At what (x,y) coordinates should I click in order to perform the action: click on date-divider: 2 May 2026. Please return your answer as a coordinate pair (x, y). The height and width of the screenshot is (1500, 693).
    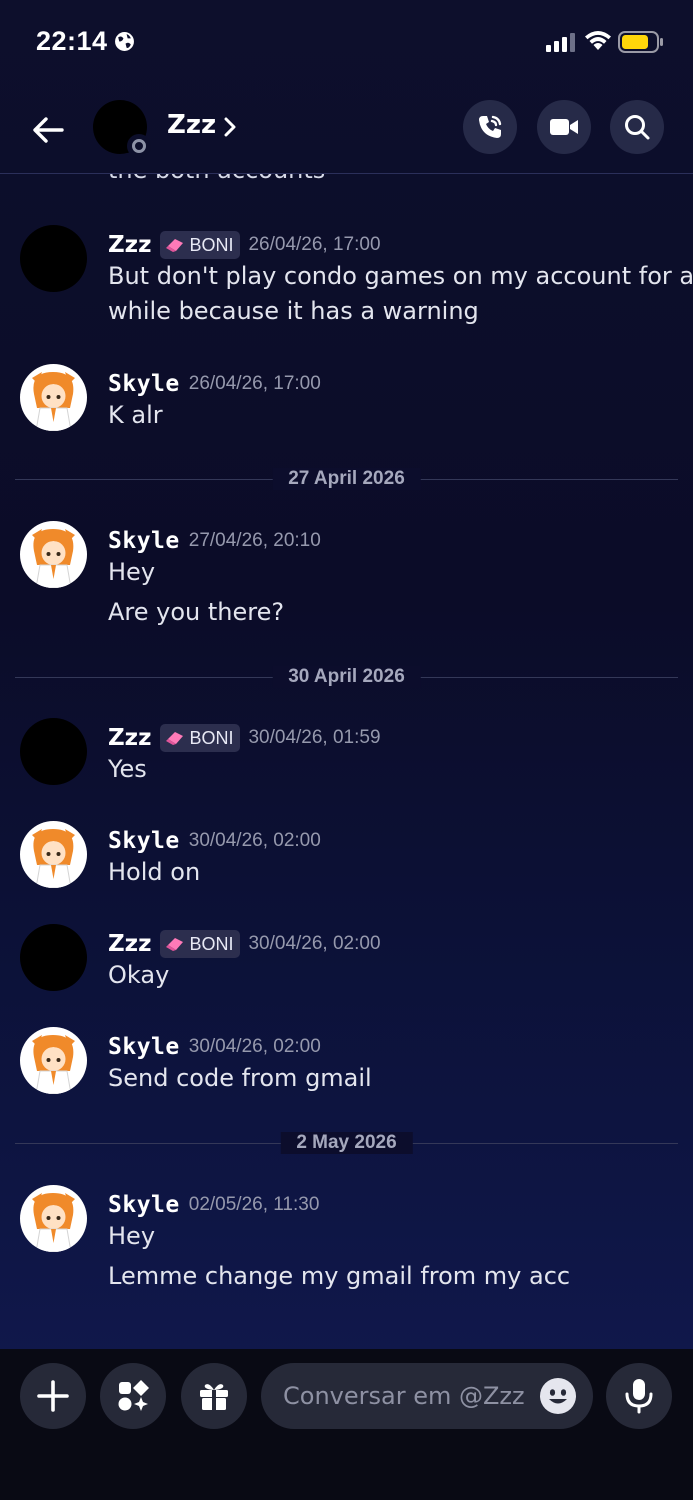
    Looking at the image, I should click on (346, 1144).